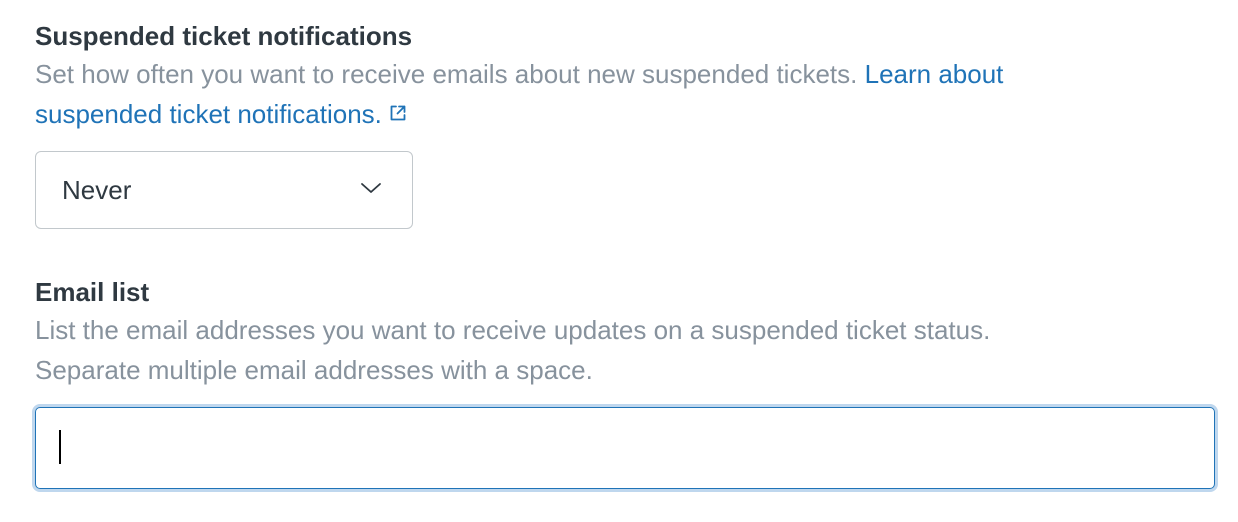 The image size is (1238, 522). What do you see at coordinates (224, 36) in the screenshot?
I see `suspended-notifications-heading: Suspended ticket notifications` at bounding box center [224, 36].